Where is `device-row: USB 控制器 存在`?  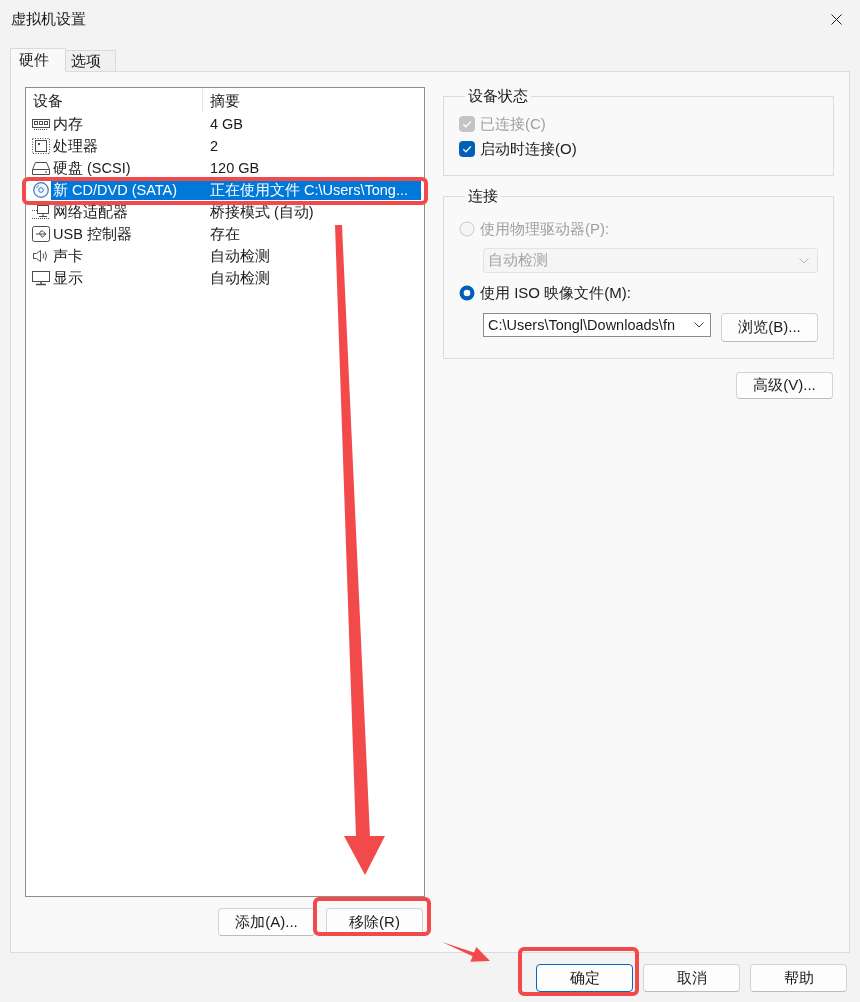 device-row: USB 控制器 存在 is located at coordinates (223, 234).